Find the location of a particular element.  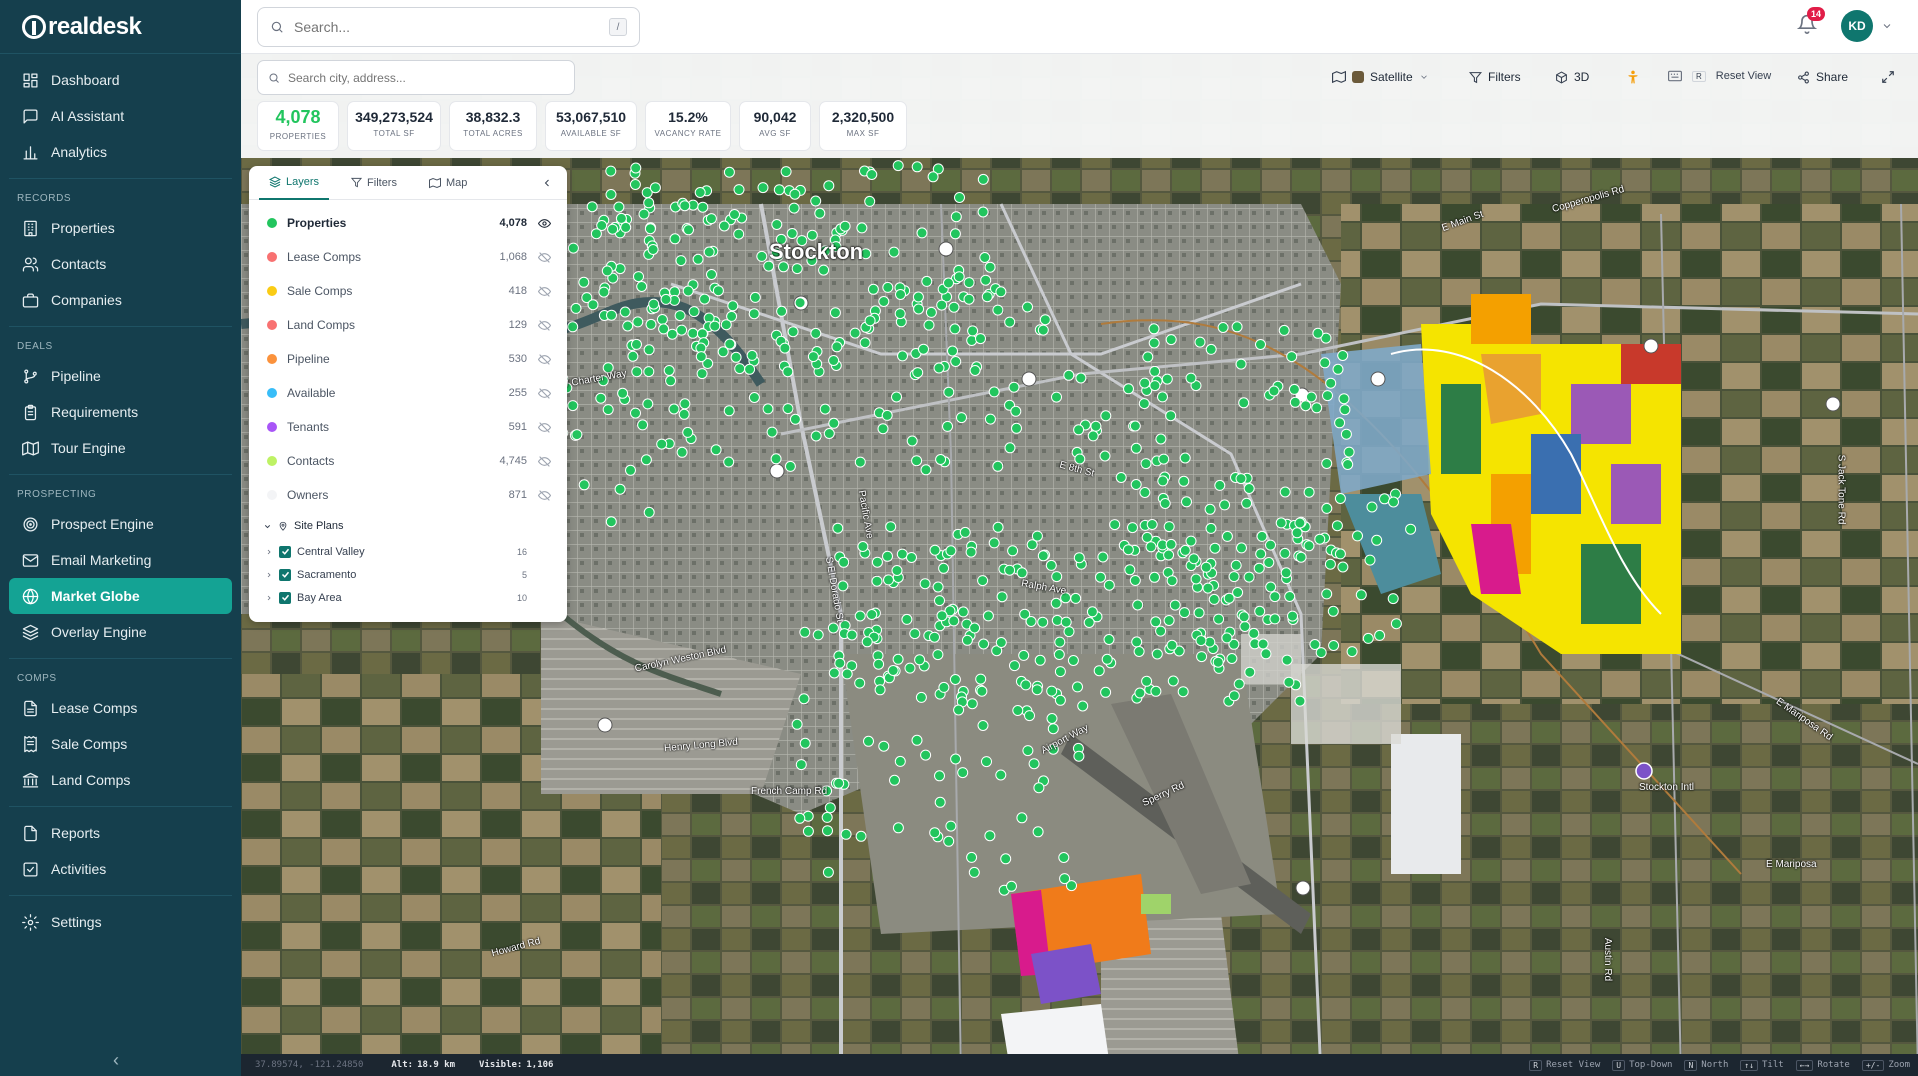

sidebar-item-properties: Properties is located at coordinates (120, 228).